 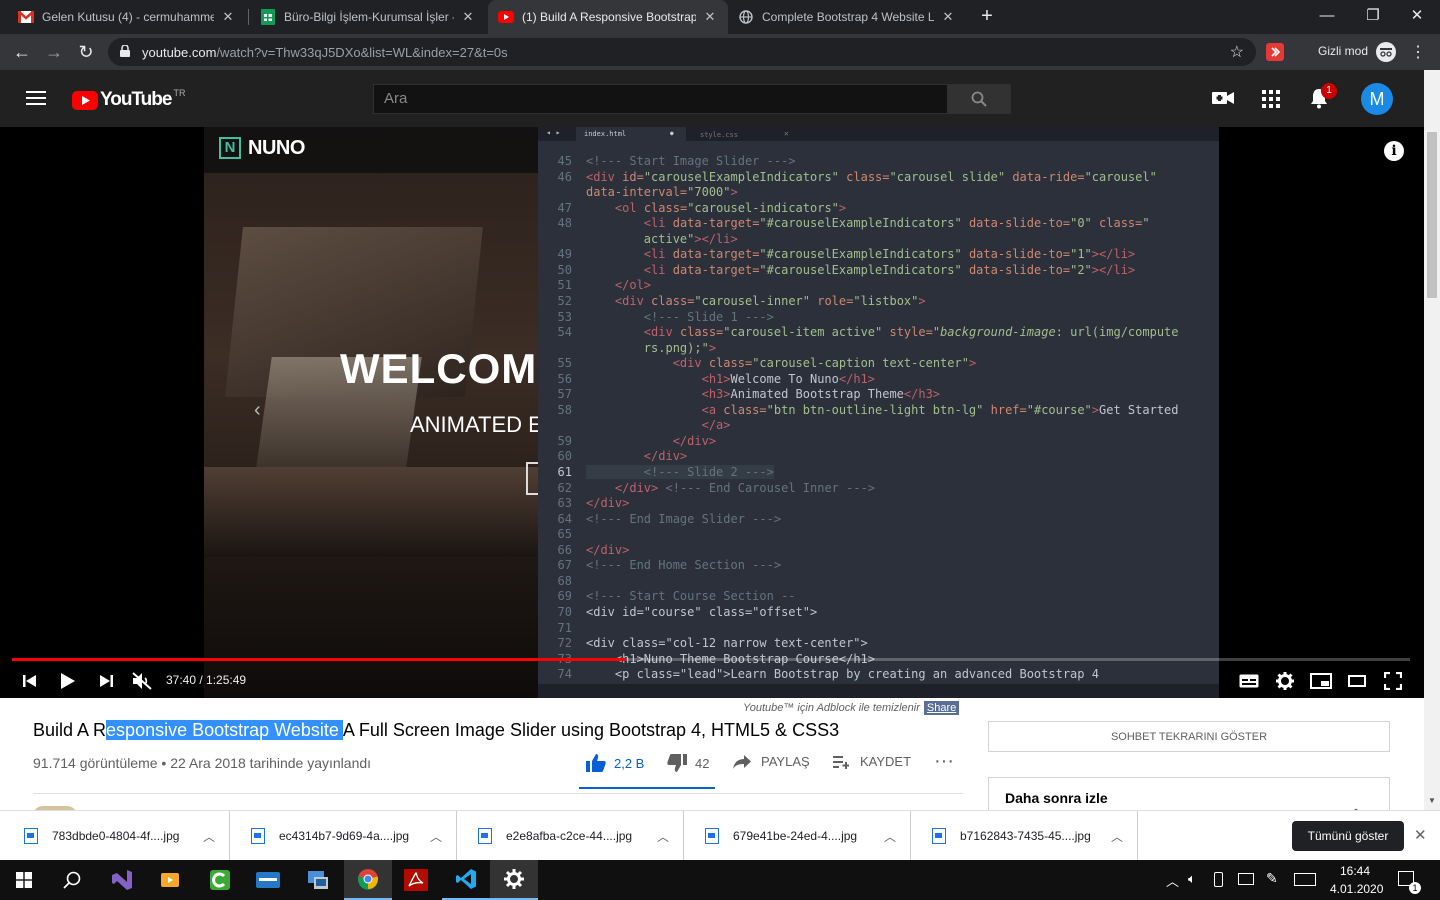 I want to click on media-player-icon, so click(x=170, y=880).